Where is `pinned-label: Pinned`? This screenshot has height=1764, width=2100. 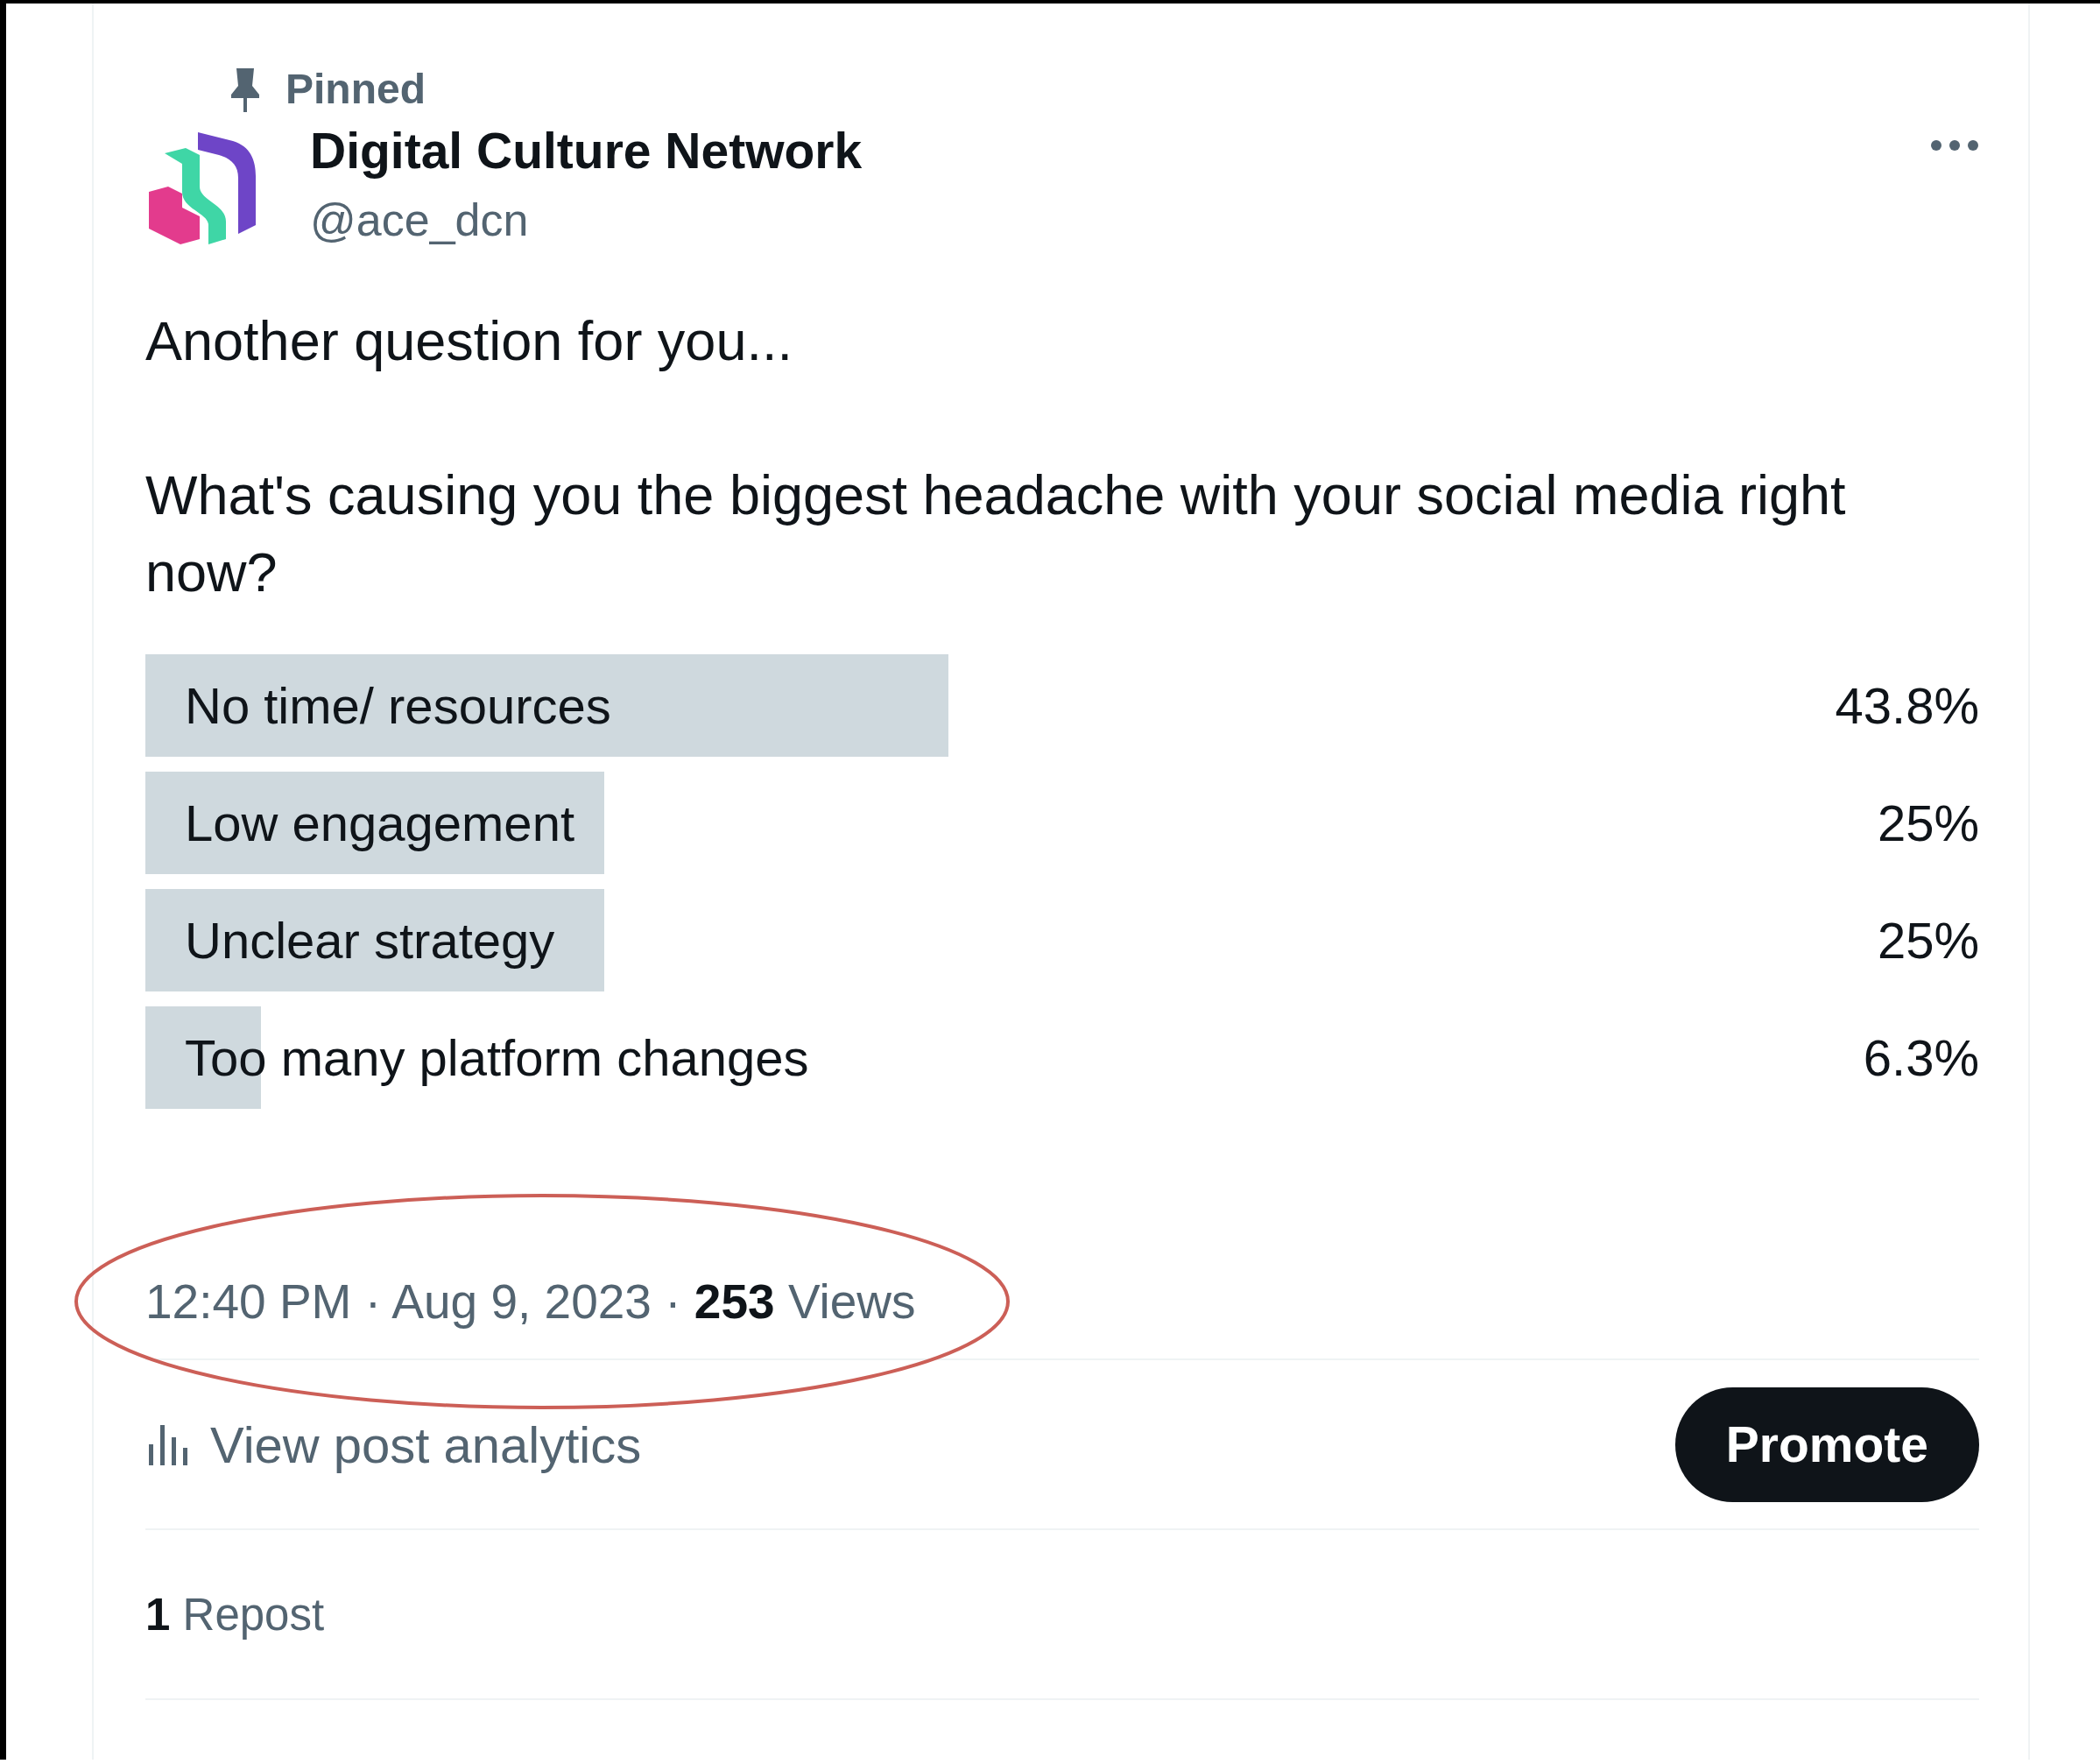 pinned-label: Pinned is located at coordinates (355, 89).